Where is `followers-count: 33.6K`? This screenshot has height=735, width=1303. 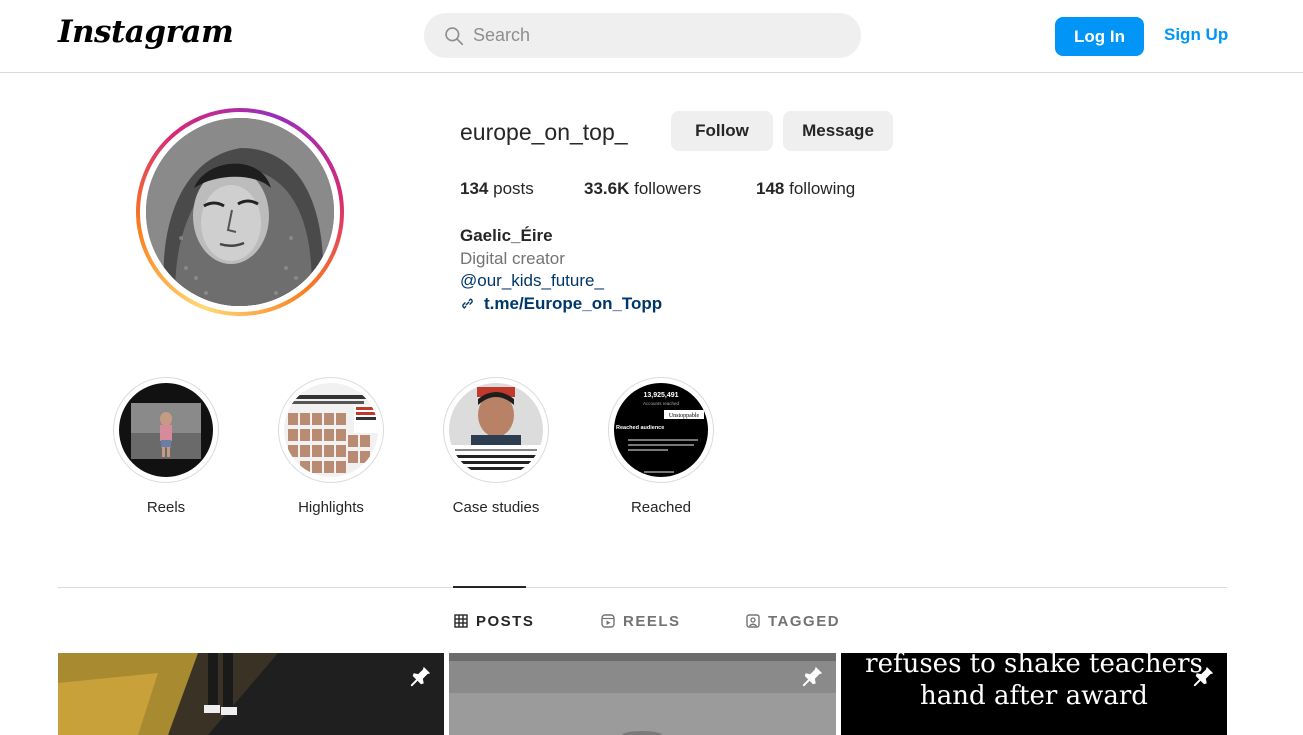
followers-count: 33.6K is located at coordinates (607, 188).